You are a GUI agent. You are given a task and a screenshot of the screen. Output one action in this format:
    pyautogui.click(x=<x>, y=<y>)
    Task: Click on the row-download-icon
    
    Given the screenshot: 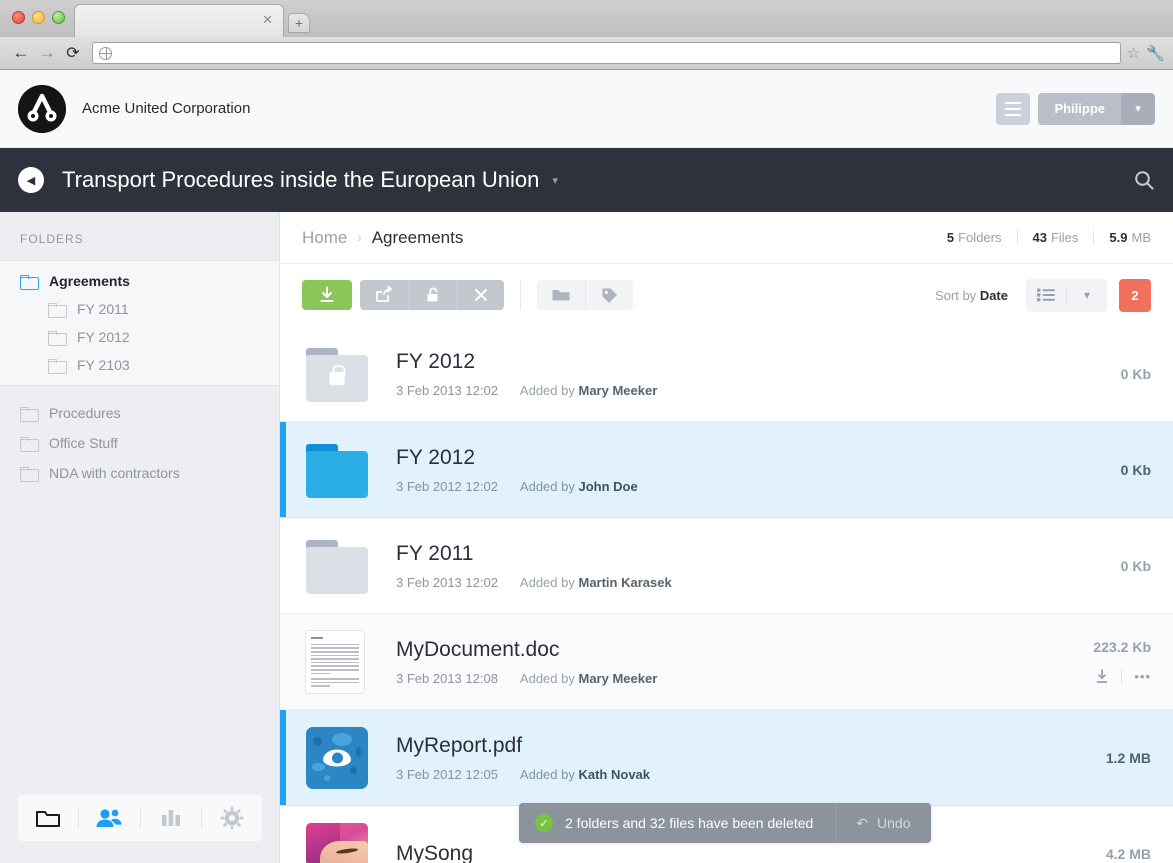 What is the action you would take?
    pyautogui.click(x=1102, y=676)
    